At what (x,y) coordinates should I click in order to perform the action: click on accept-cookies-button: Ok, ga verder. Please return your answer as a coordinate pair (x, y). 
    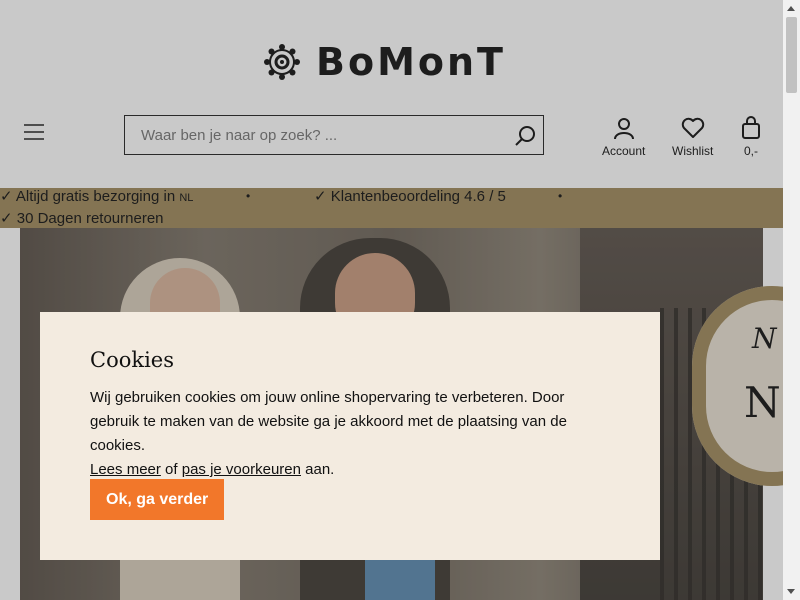
    Looking at the image, I should click on (157, 499).